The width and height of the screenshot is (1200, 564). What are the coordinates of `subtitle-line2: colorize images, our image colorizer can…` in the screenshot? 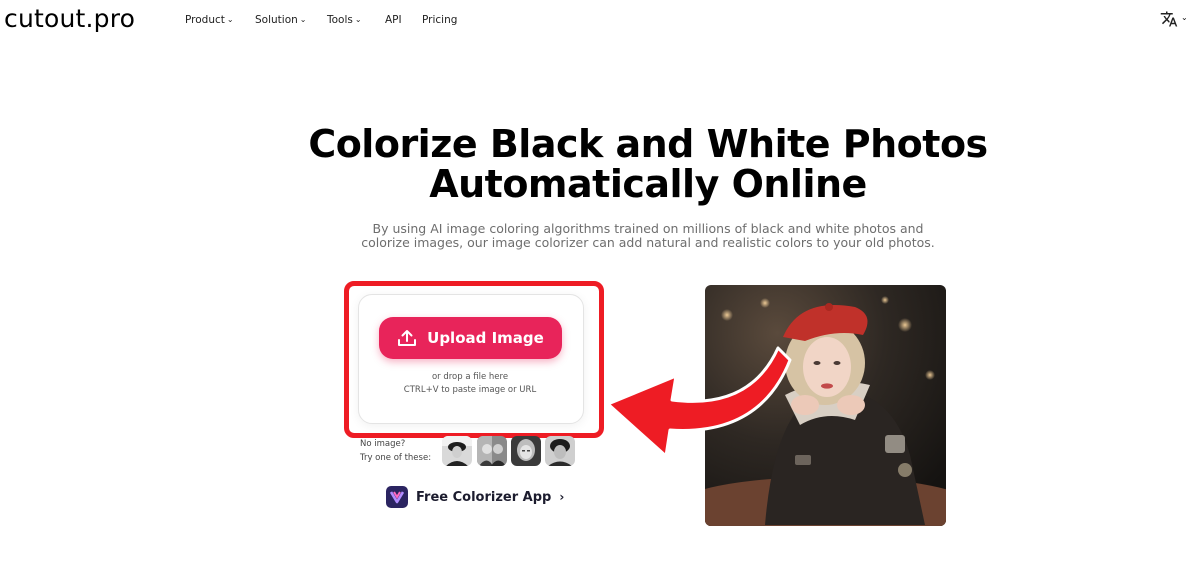 It's located at (648, 242).